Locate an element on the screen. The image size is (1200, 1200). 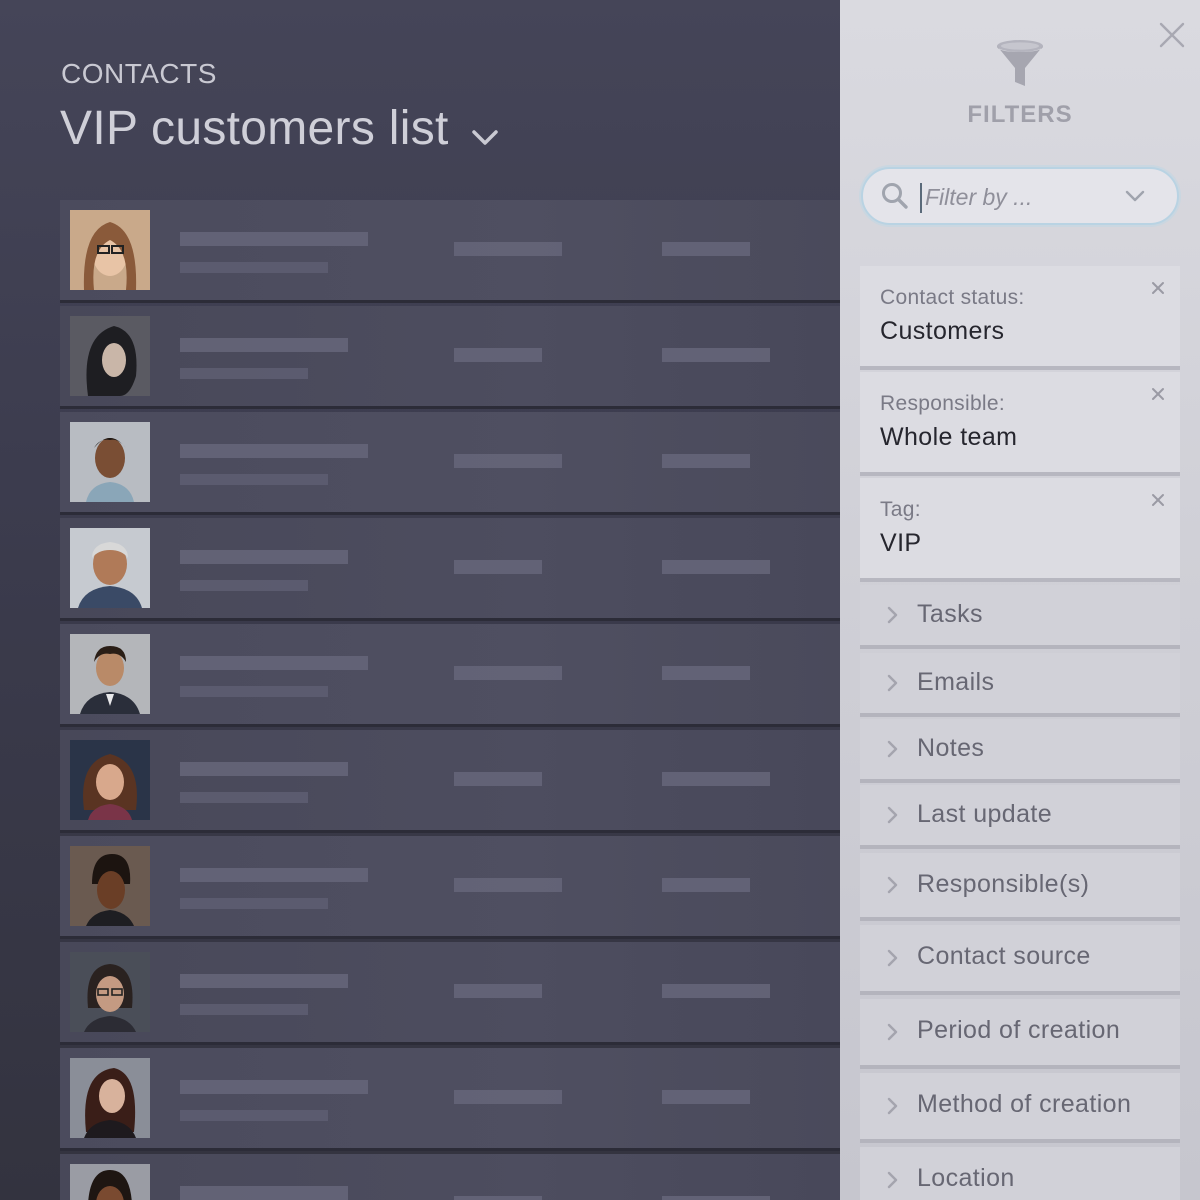
filters-heading: FILTERS is located at coordinates (1020, 114).